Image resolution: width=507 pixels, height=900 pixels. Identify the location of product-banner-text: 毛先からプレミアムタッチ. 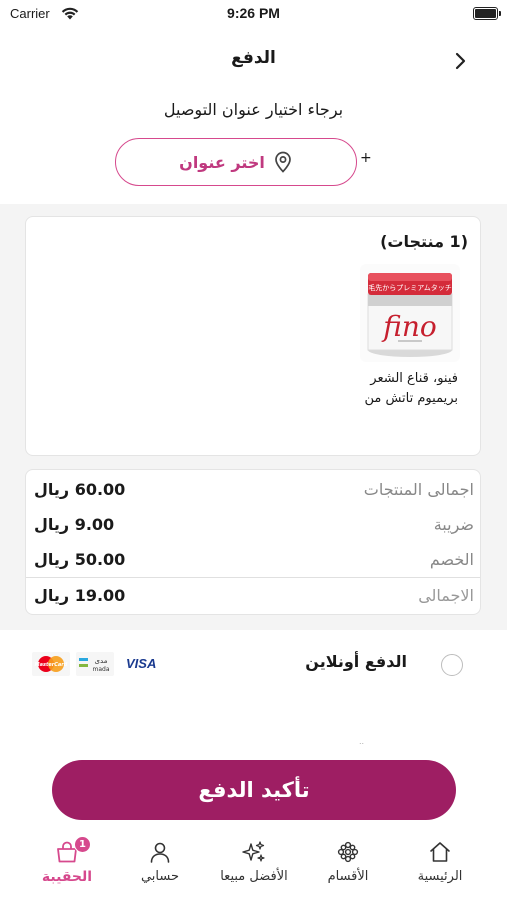
(410, 287).